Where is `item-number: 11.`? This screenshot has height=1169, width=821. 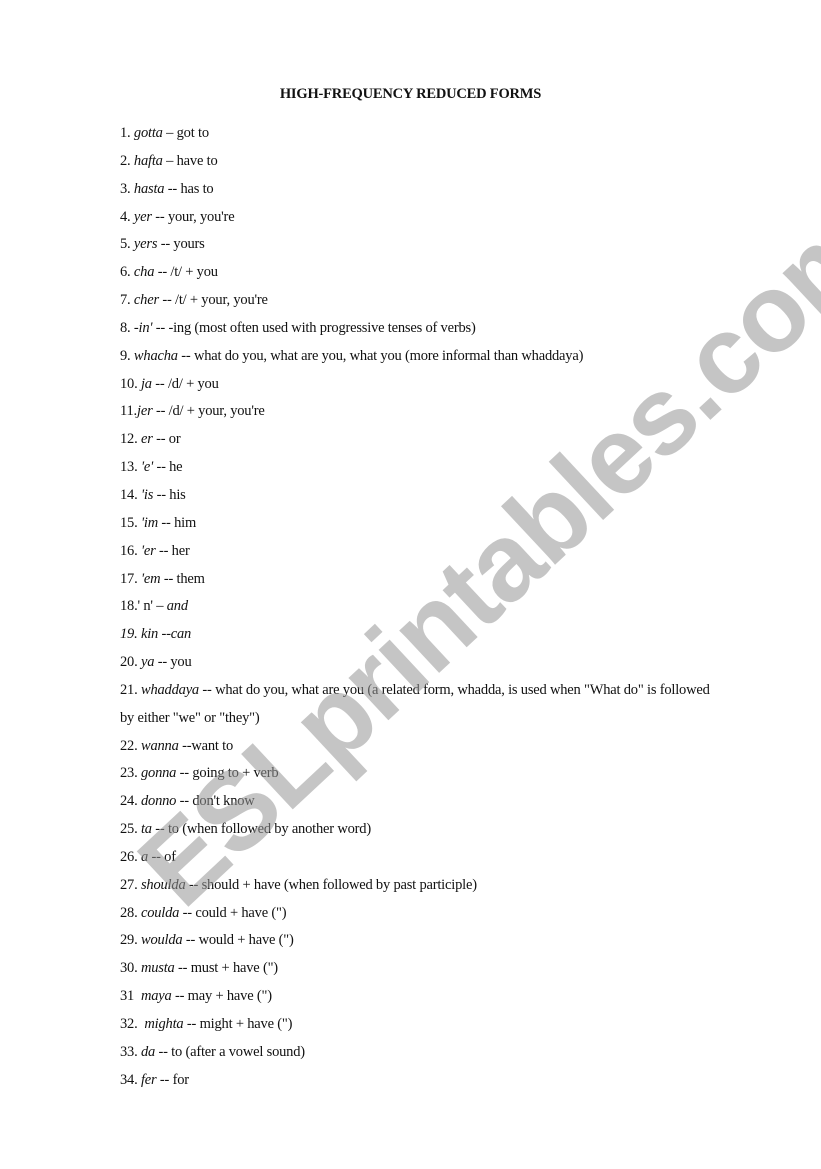 item-number: 11. is located at coordinates (128, 411).